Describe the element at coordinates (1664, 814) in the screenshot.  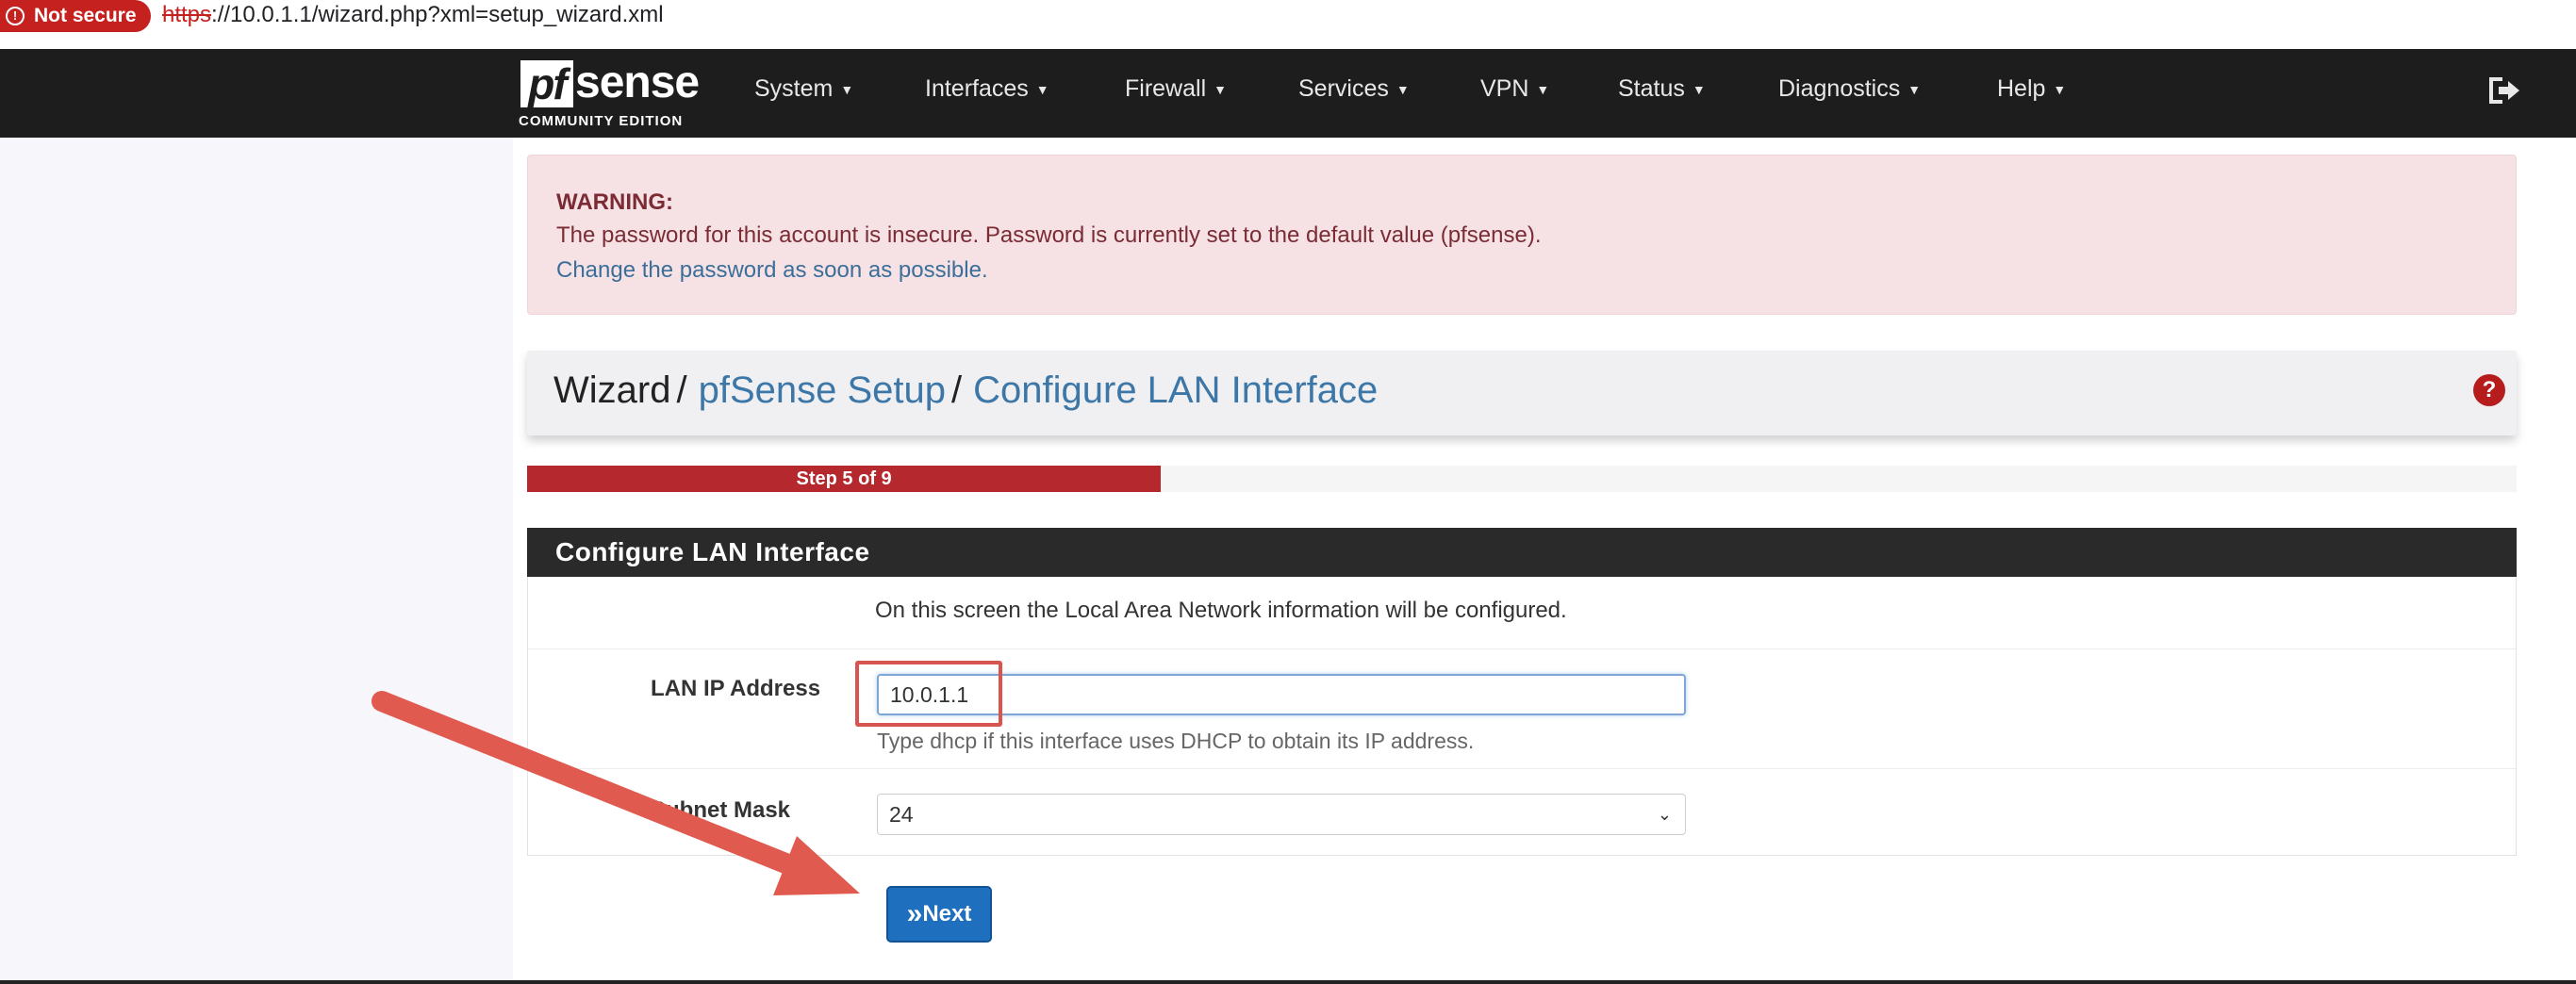
I see `chevron-down-icon: ⌄` at that location.